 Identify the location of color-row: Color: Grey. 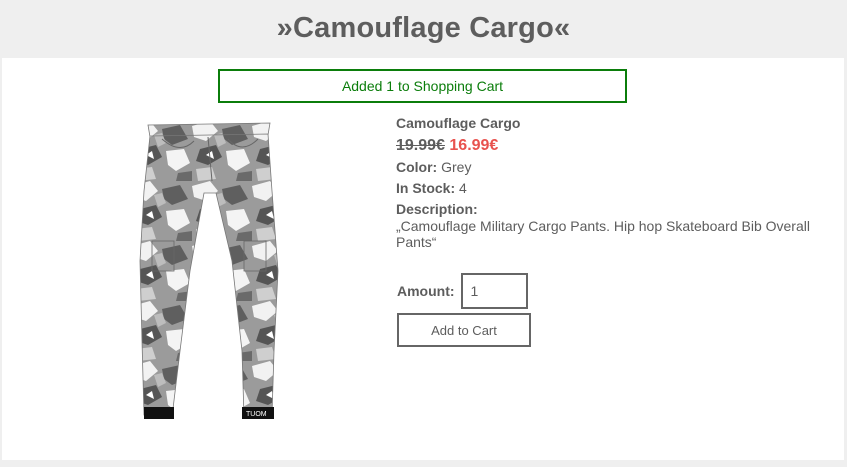
(606, 167).